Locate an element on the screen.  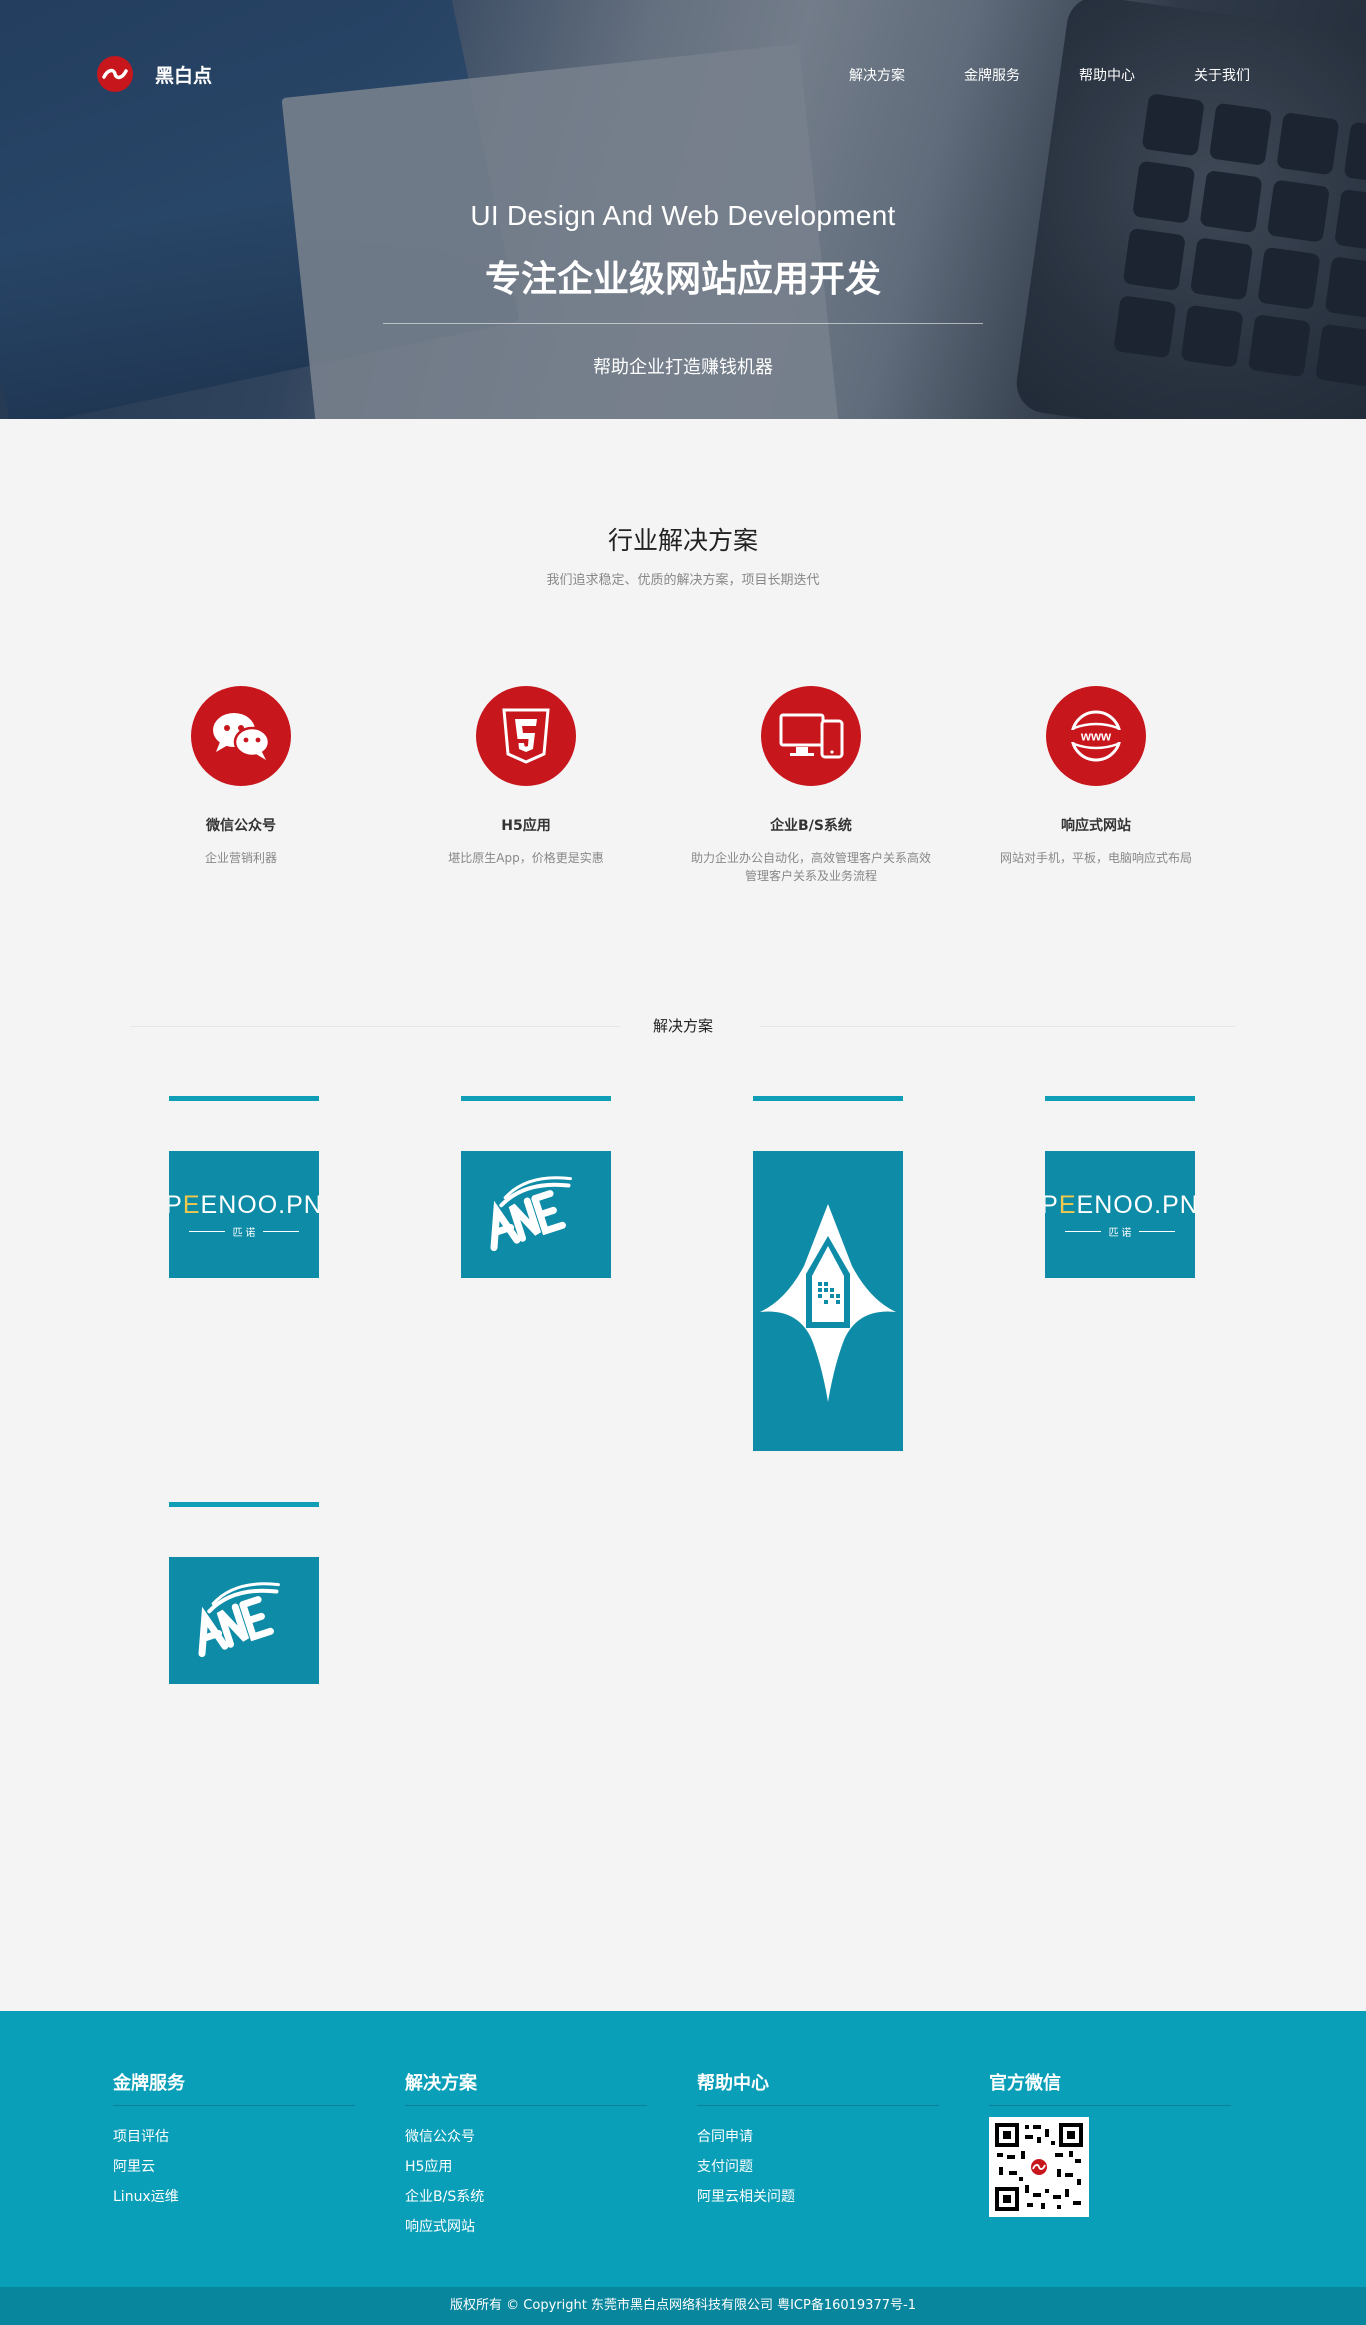
footer-link: 响应式网站 is located at coordinates (526, 2227).